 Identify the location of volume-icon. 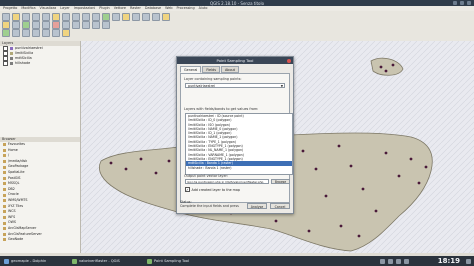
(390, 261).